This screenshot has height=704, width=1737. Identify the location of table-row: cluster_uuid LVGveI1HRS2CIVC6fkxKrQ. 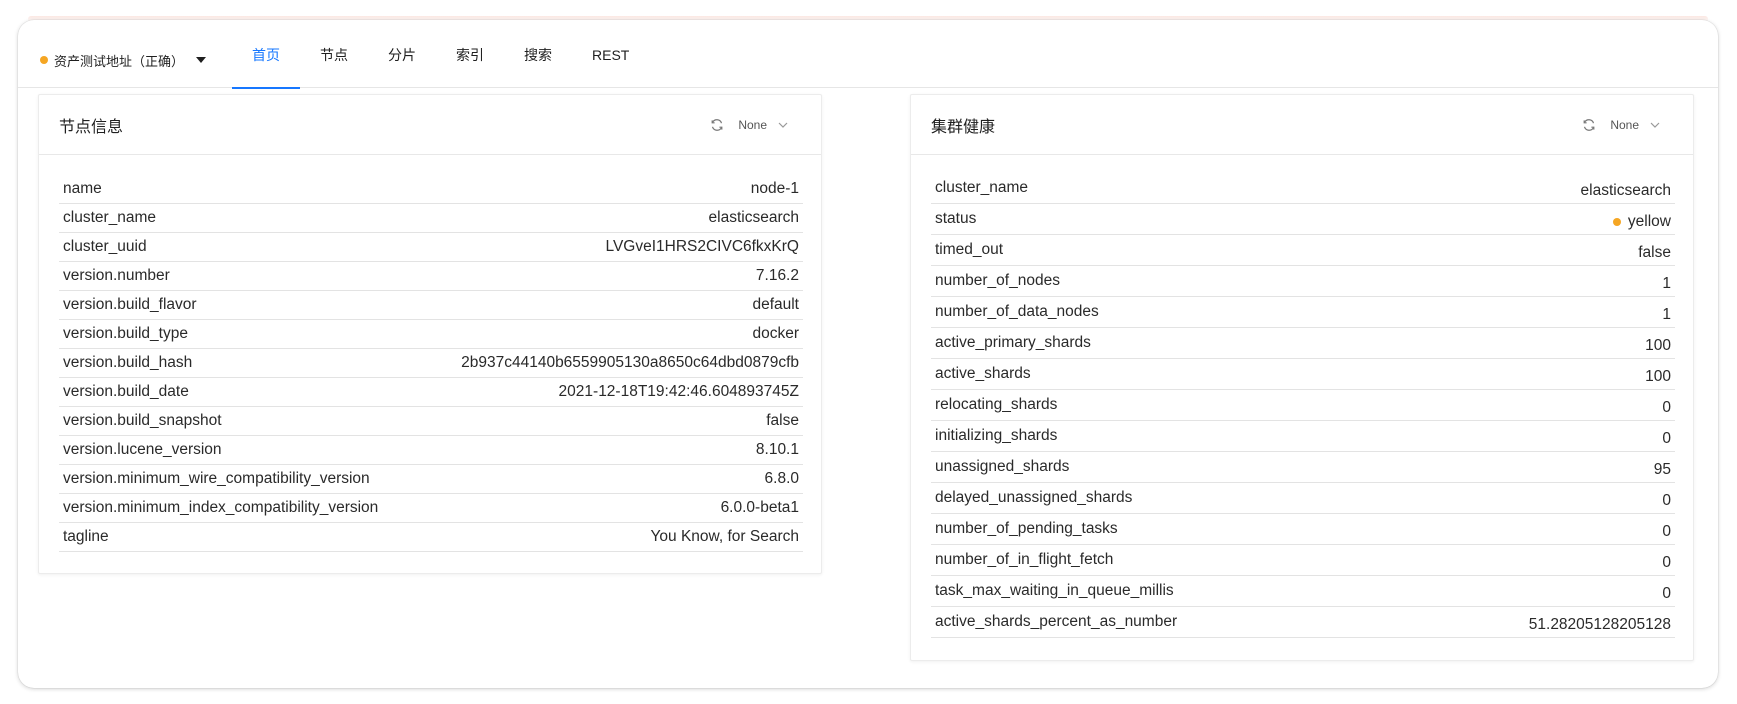
(431, 247).